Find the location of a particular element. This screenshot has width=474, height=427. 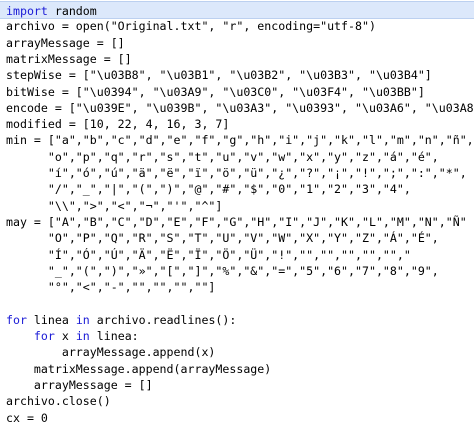

code-token: cx = 0 is located at coordinates (27, 417).